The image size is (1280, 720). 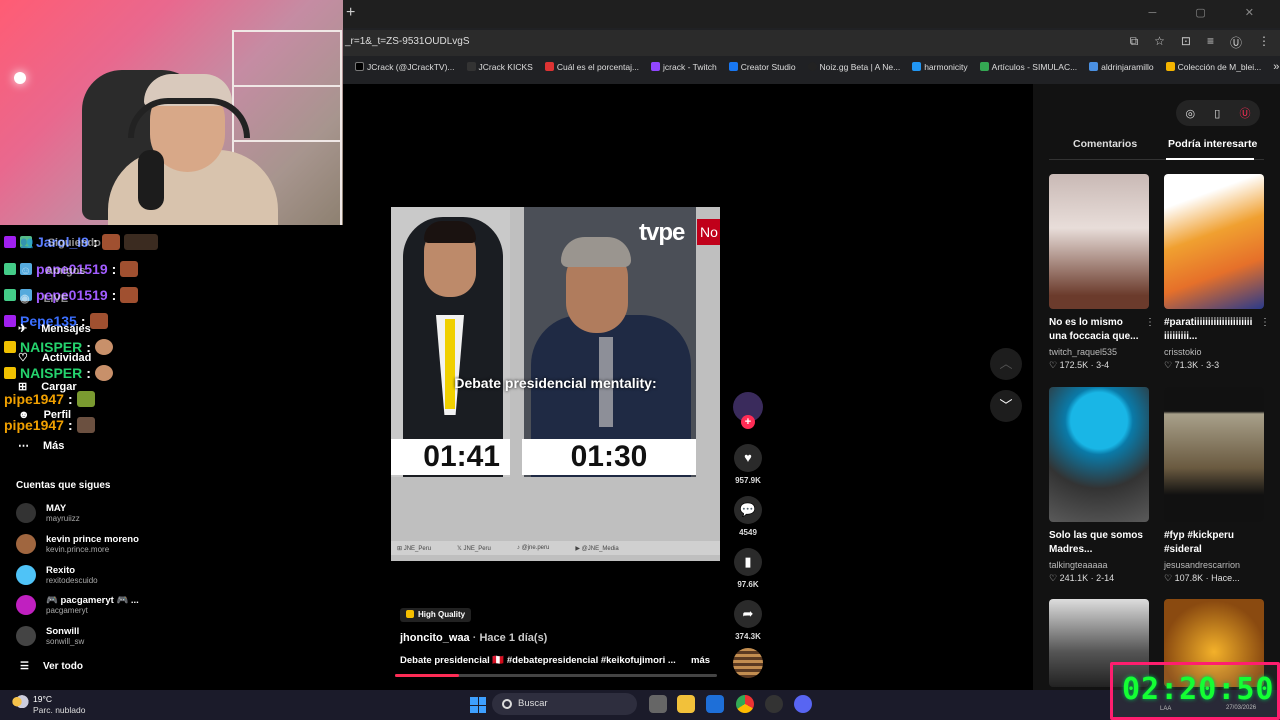 I want to click on nav-profile: ☻ Perfil, so click(x=44, y=415).